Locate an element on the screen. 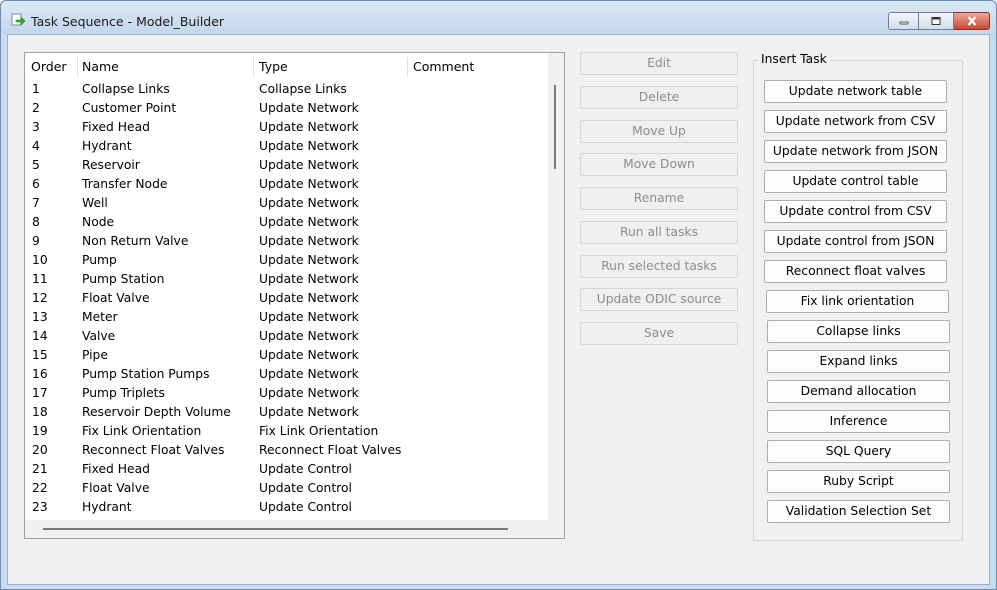 This screenshot has height=590, width=997. column-header-type: Type is located at coordinates (330, 66).